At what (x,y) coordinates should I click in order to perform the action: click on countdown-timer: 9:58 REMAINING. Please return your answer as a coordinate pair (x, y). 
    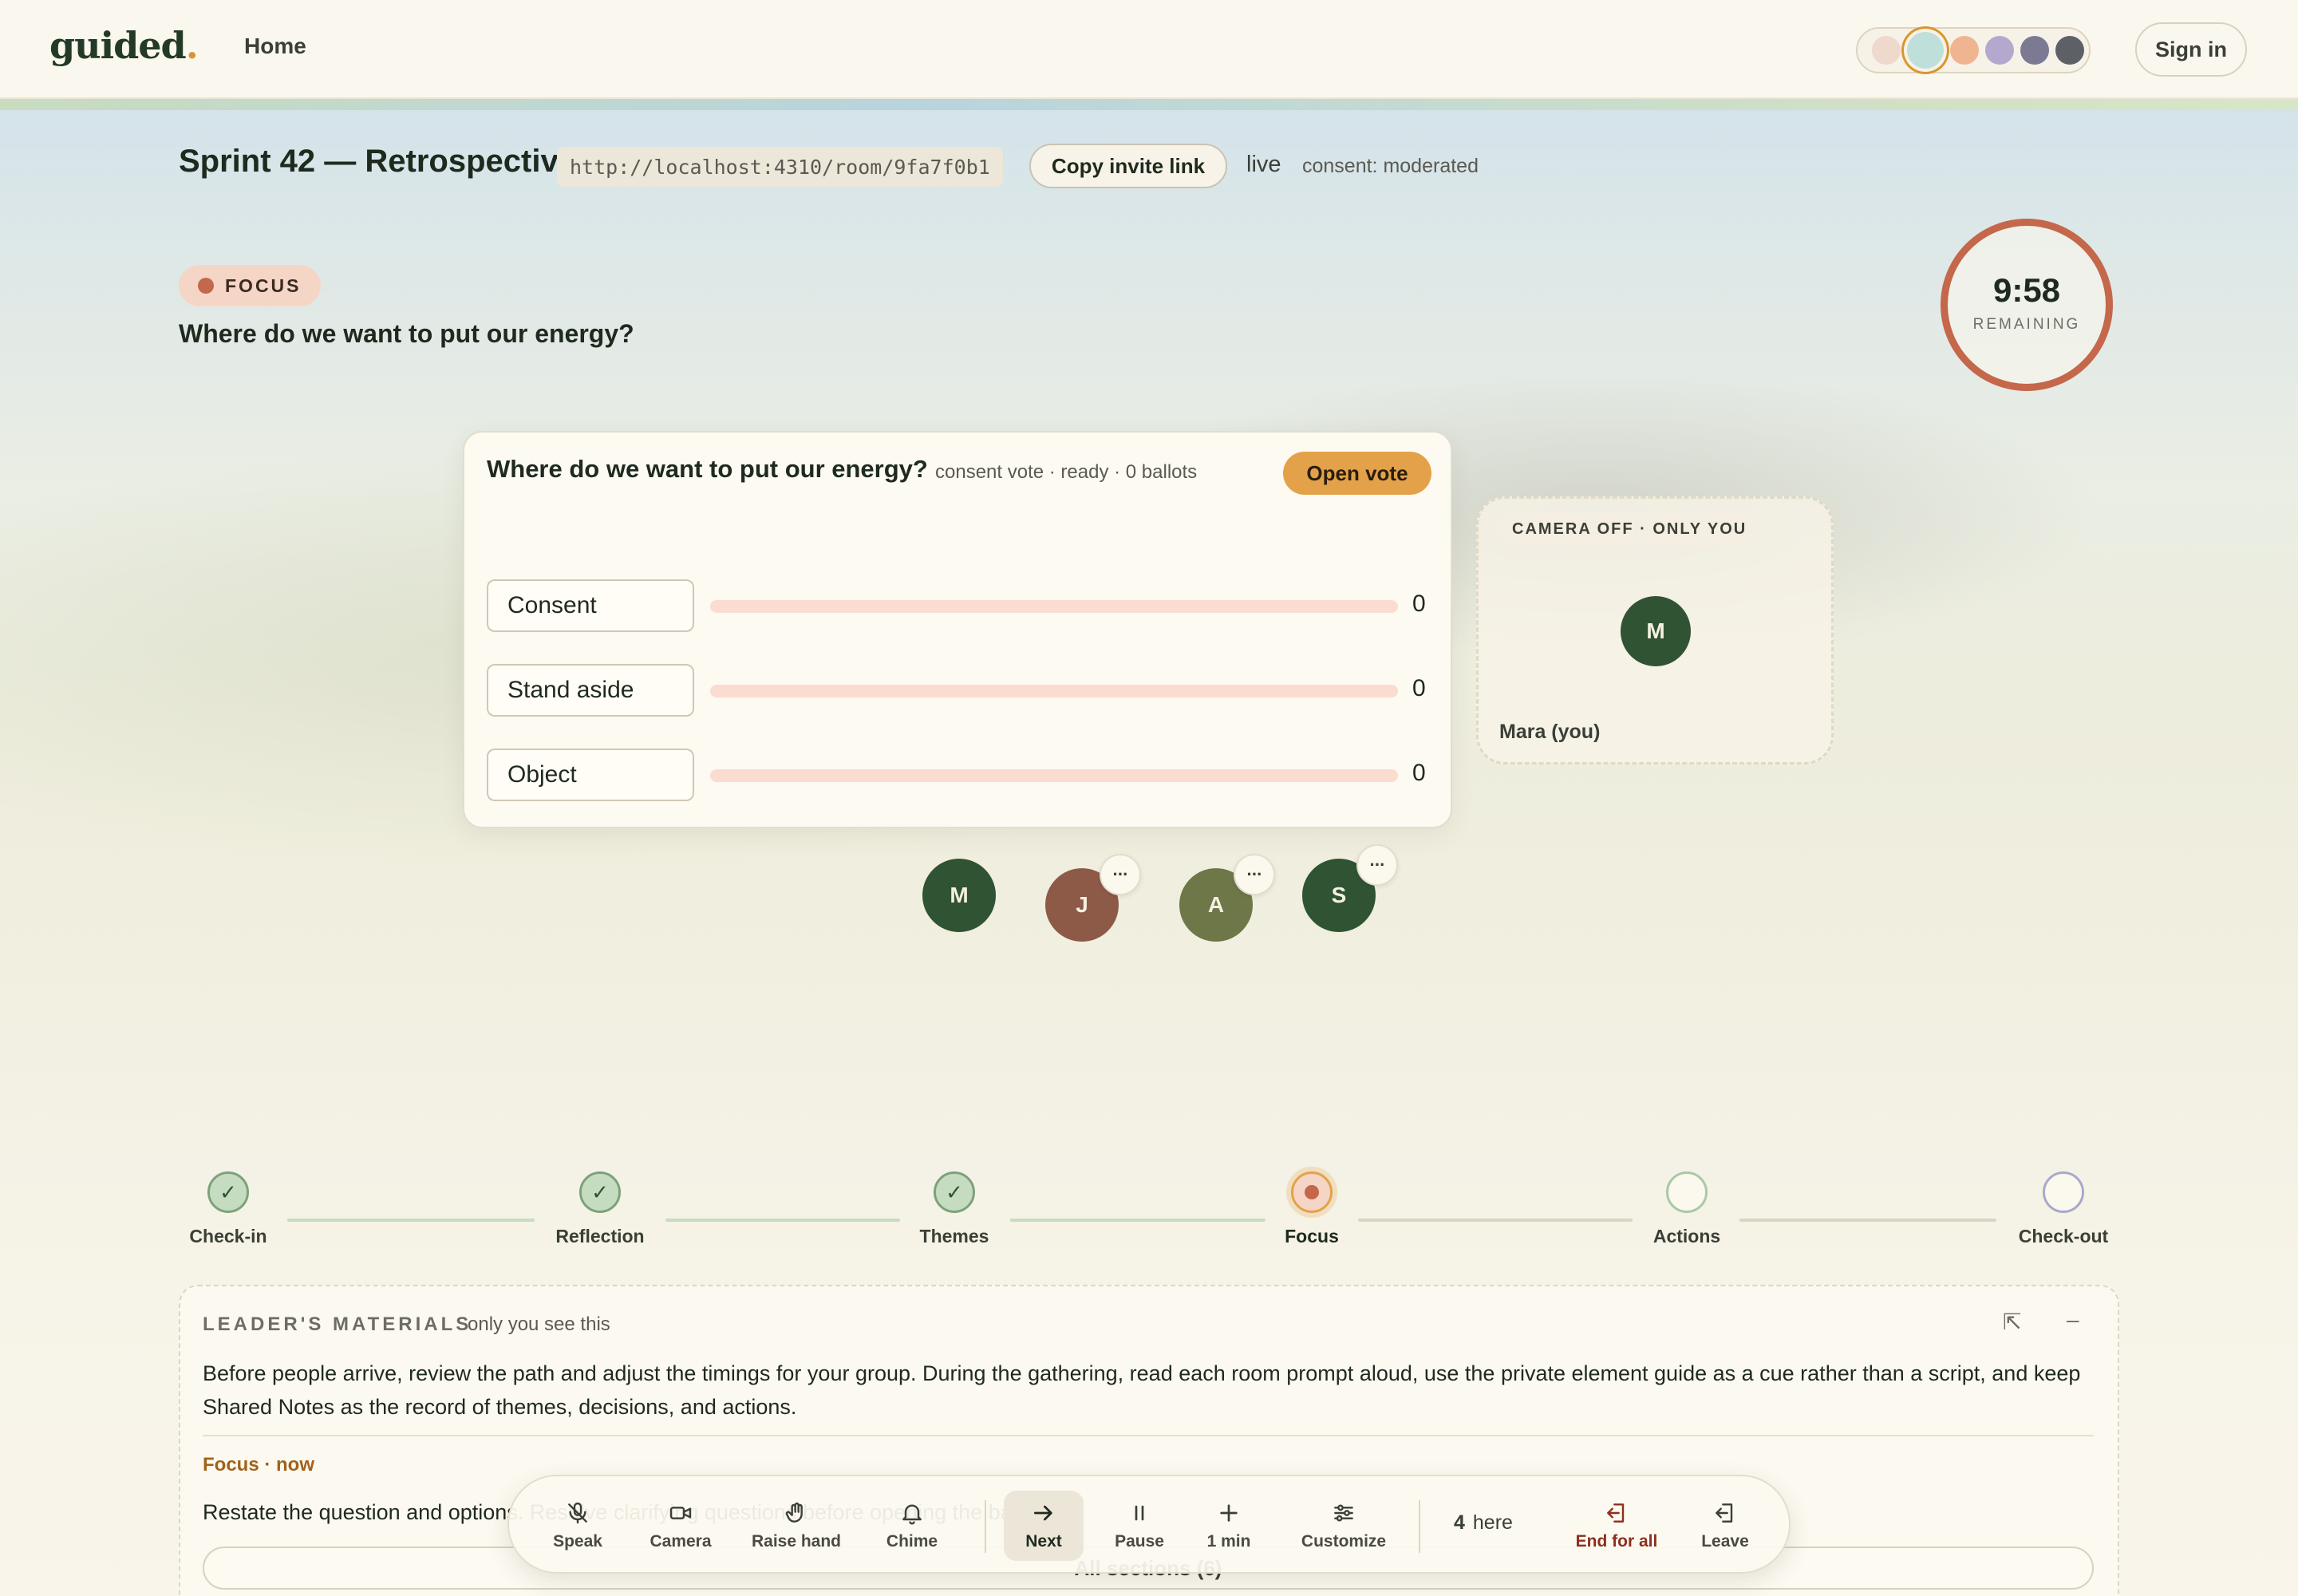
    Looking at the image, I should click on (2027, 305).